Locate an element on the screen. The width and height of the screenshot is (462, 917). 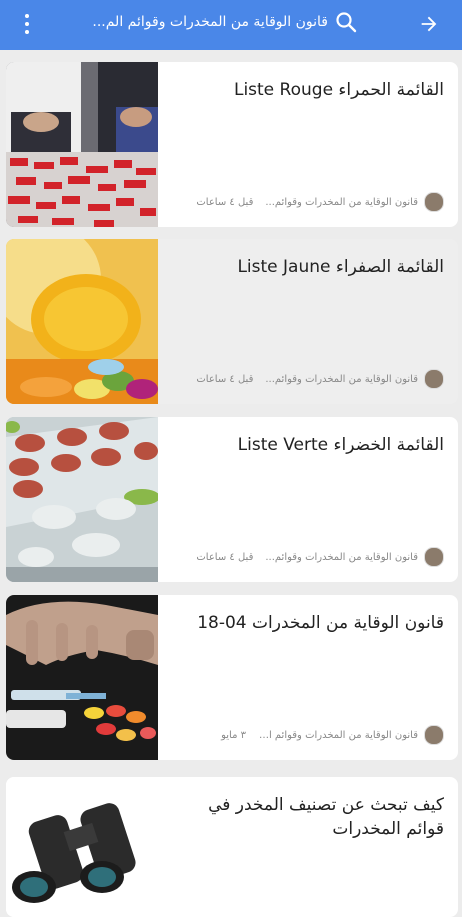
more-vert-icon is located at coordinates (27, 24).